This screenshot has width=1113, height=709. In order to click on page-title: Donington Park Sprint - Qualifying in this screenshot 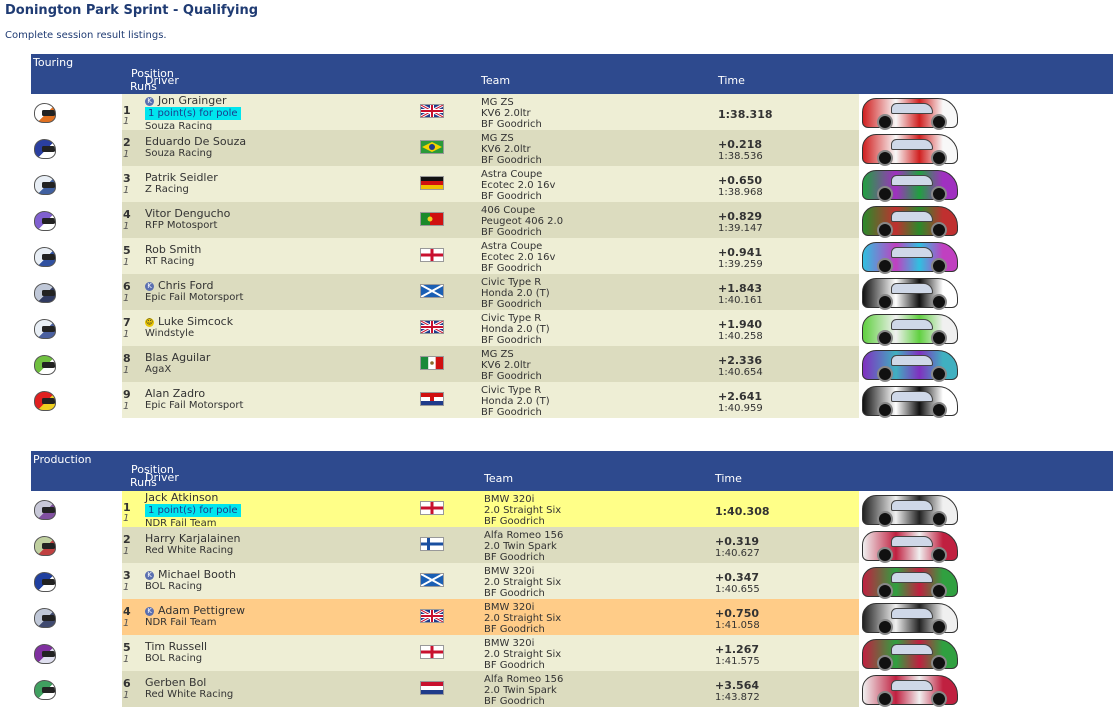, I will do `click(132, 10)`.